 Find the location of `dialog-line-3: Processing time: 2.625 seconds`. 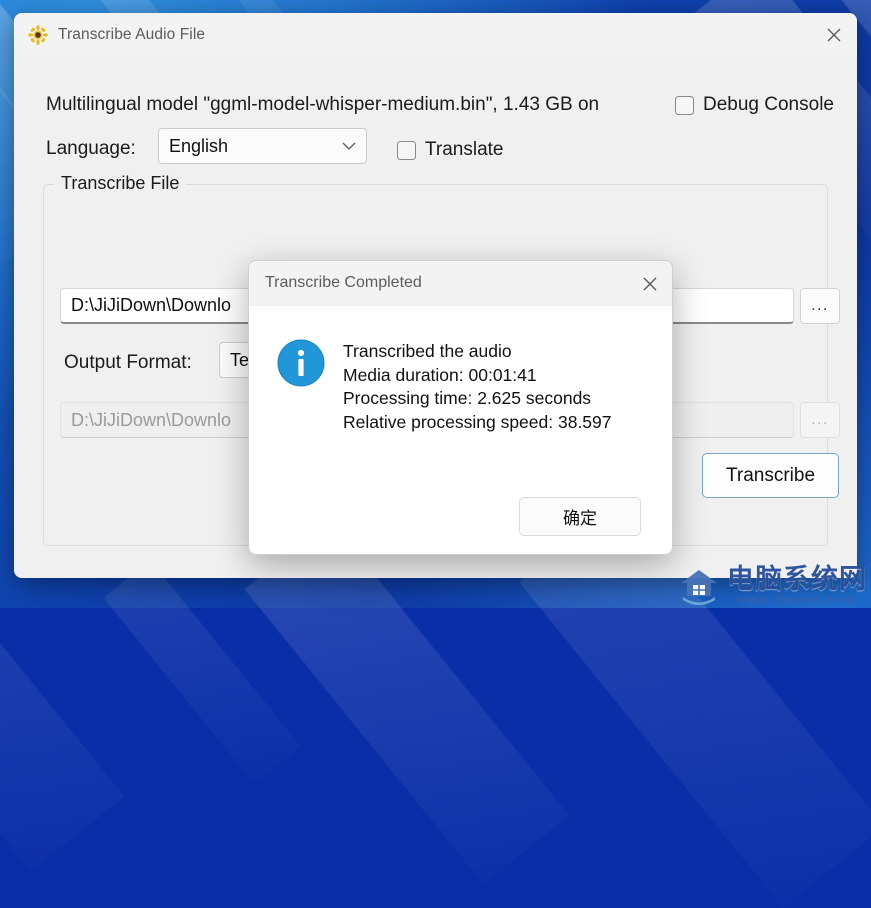

dialog-line-3: Processing time: 2.625 seconds is located at coordinates (467, 398).